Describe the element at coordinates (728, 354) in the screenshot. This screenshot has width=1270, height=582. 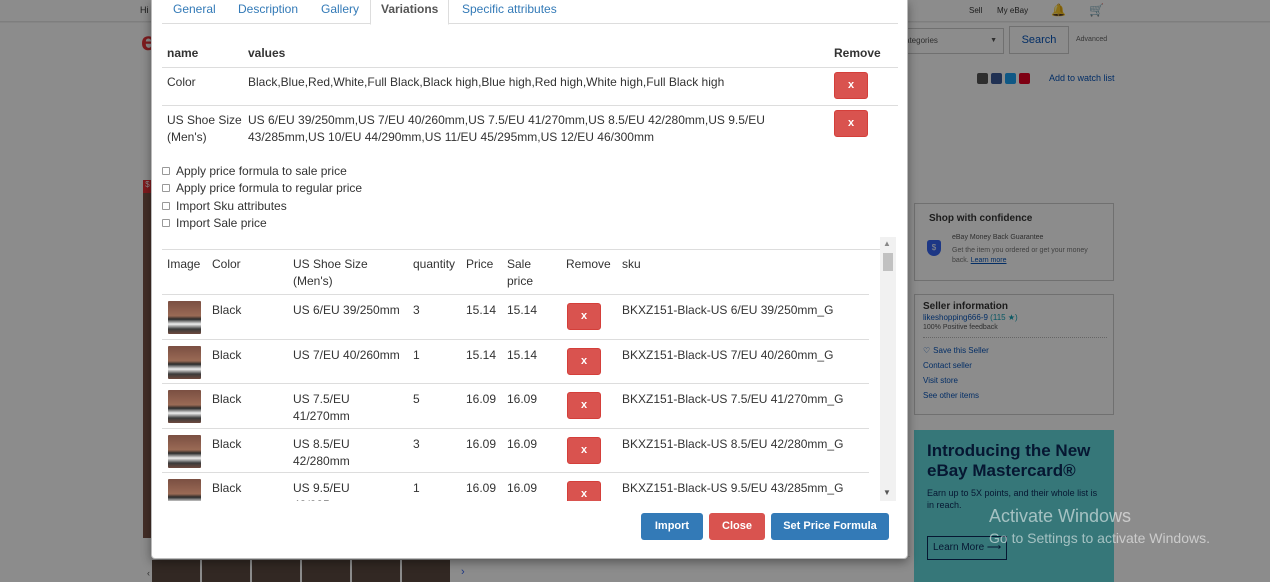
I see `sku-code: BKXZ151-Black-US 7/EU 40/260mm_G` at that location.